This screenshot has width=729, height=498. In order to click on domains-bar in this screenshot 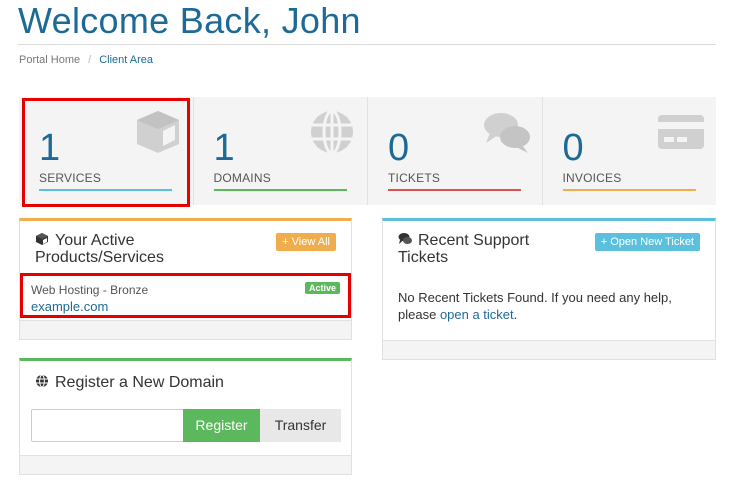, I will do `click(280, 190)`.